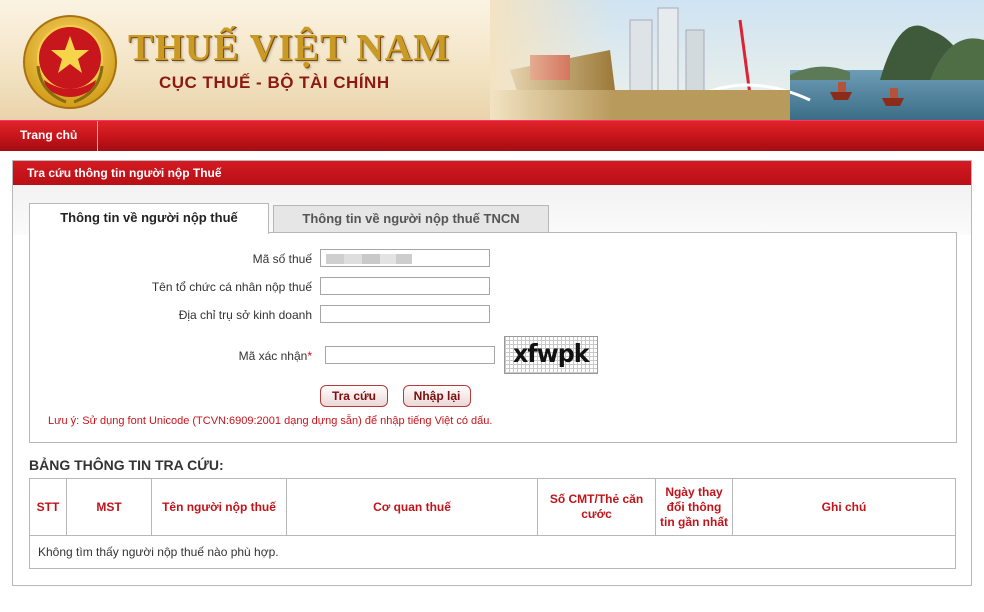  Describe the element at coordinates (309, 356) in the screenshot. I see `required-mark: *` at that location.